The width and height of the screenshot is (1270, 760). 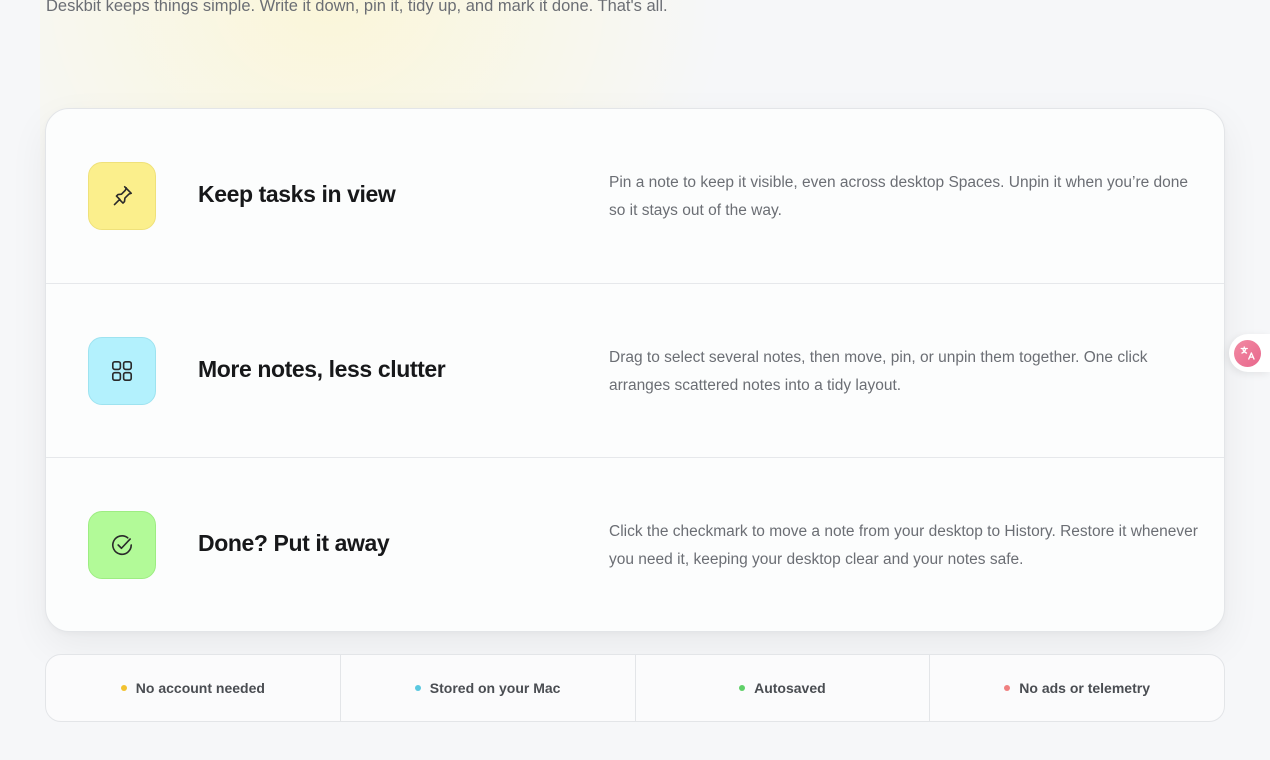 I want to click on badge-label: Autosaved, so click(x=790, y=688).